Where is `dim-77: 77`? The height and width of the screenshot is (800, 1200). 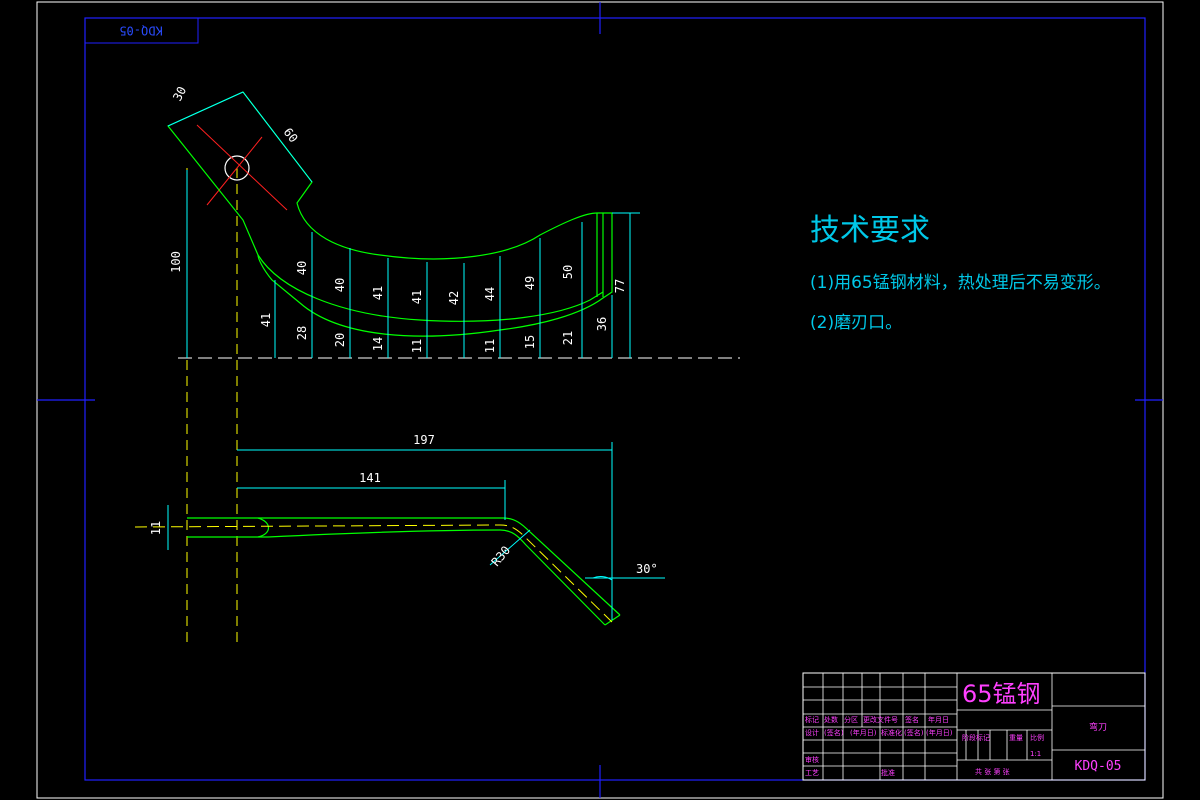 dim-77: 77 is located at coordinates (620, 286).